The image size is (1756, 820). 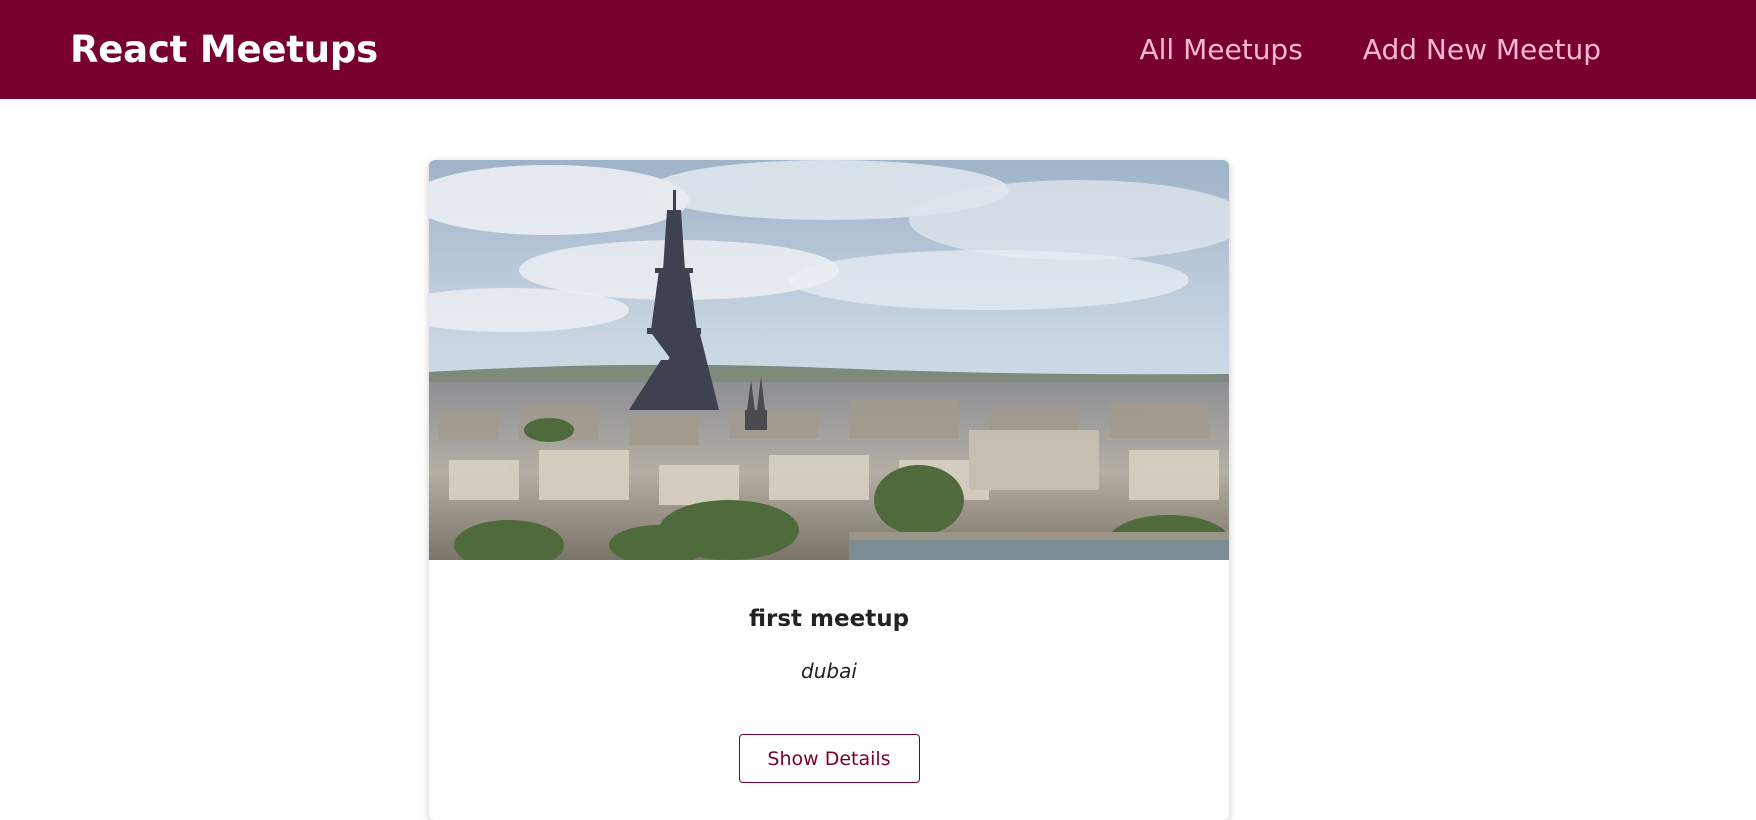 I want to click on site-logo: React Meetups, so click(x=224, y=49).